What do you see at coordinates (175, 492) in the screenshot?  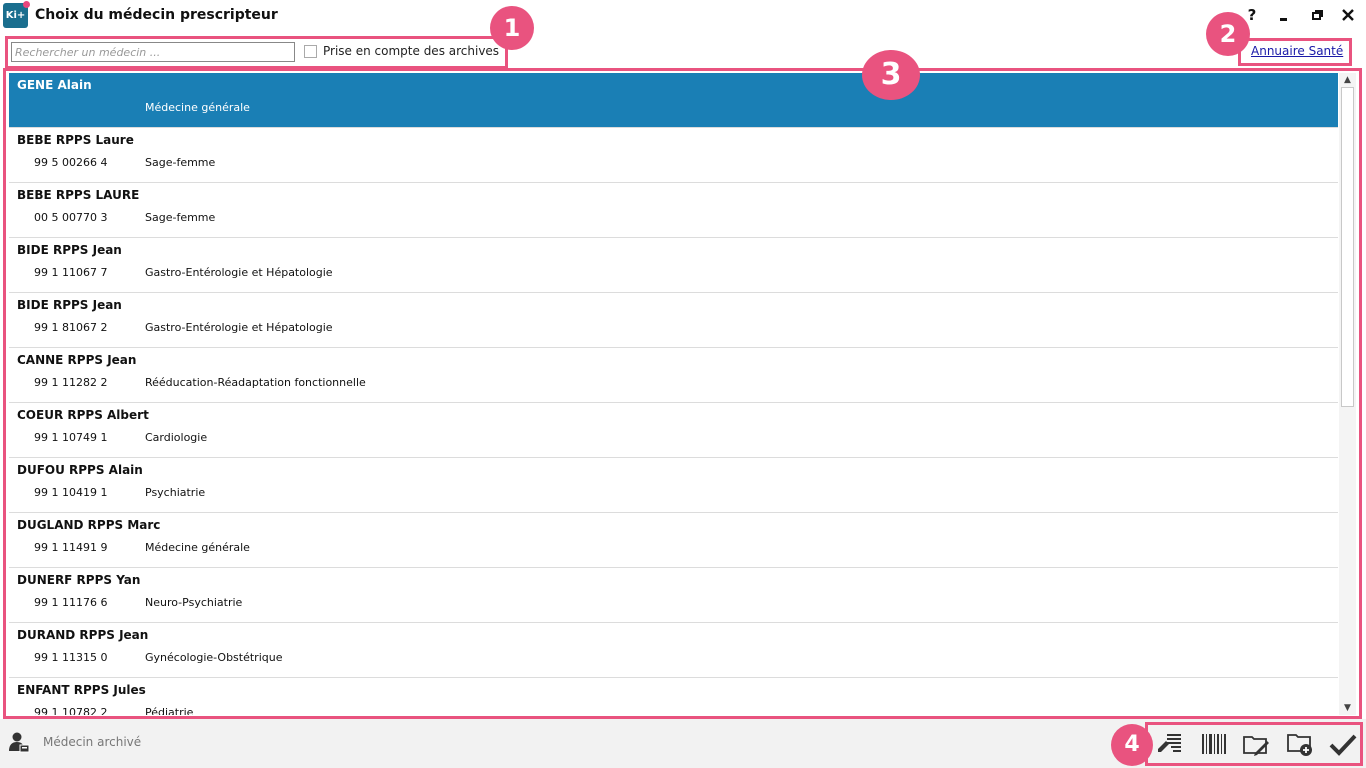 I see `doctor-specialty: Psychiatrie` at bounding box center [175, 492].